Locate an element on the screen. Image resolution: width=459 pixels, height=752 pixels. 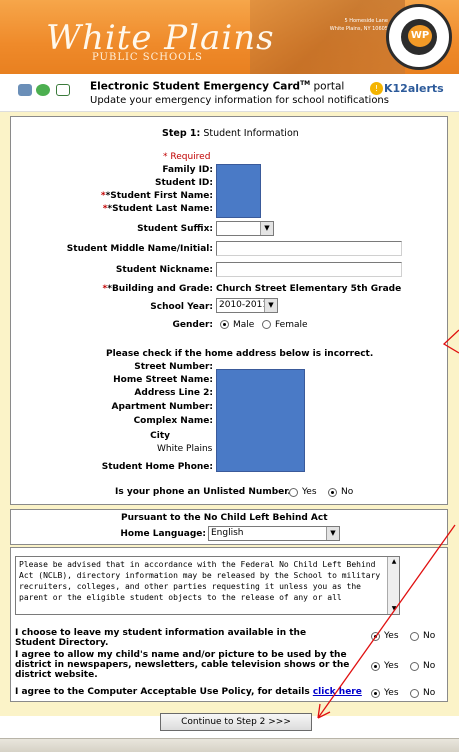
middle-name-label: Student Middle Name/Initial: is located at coordinates (139, 249).